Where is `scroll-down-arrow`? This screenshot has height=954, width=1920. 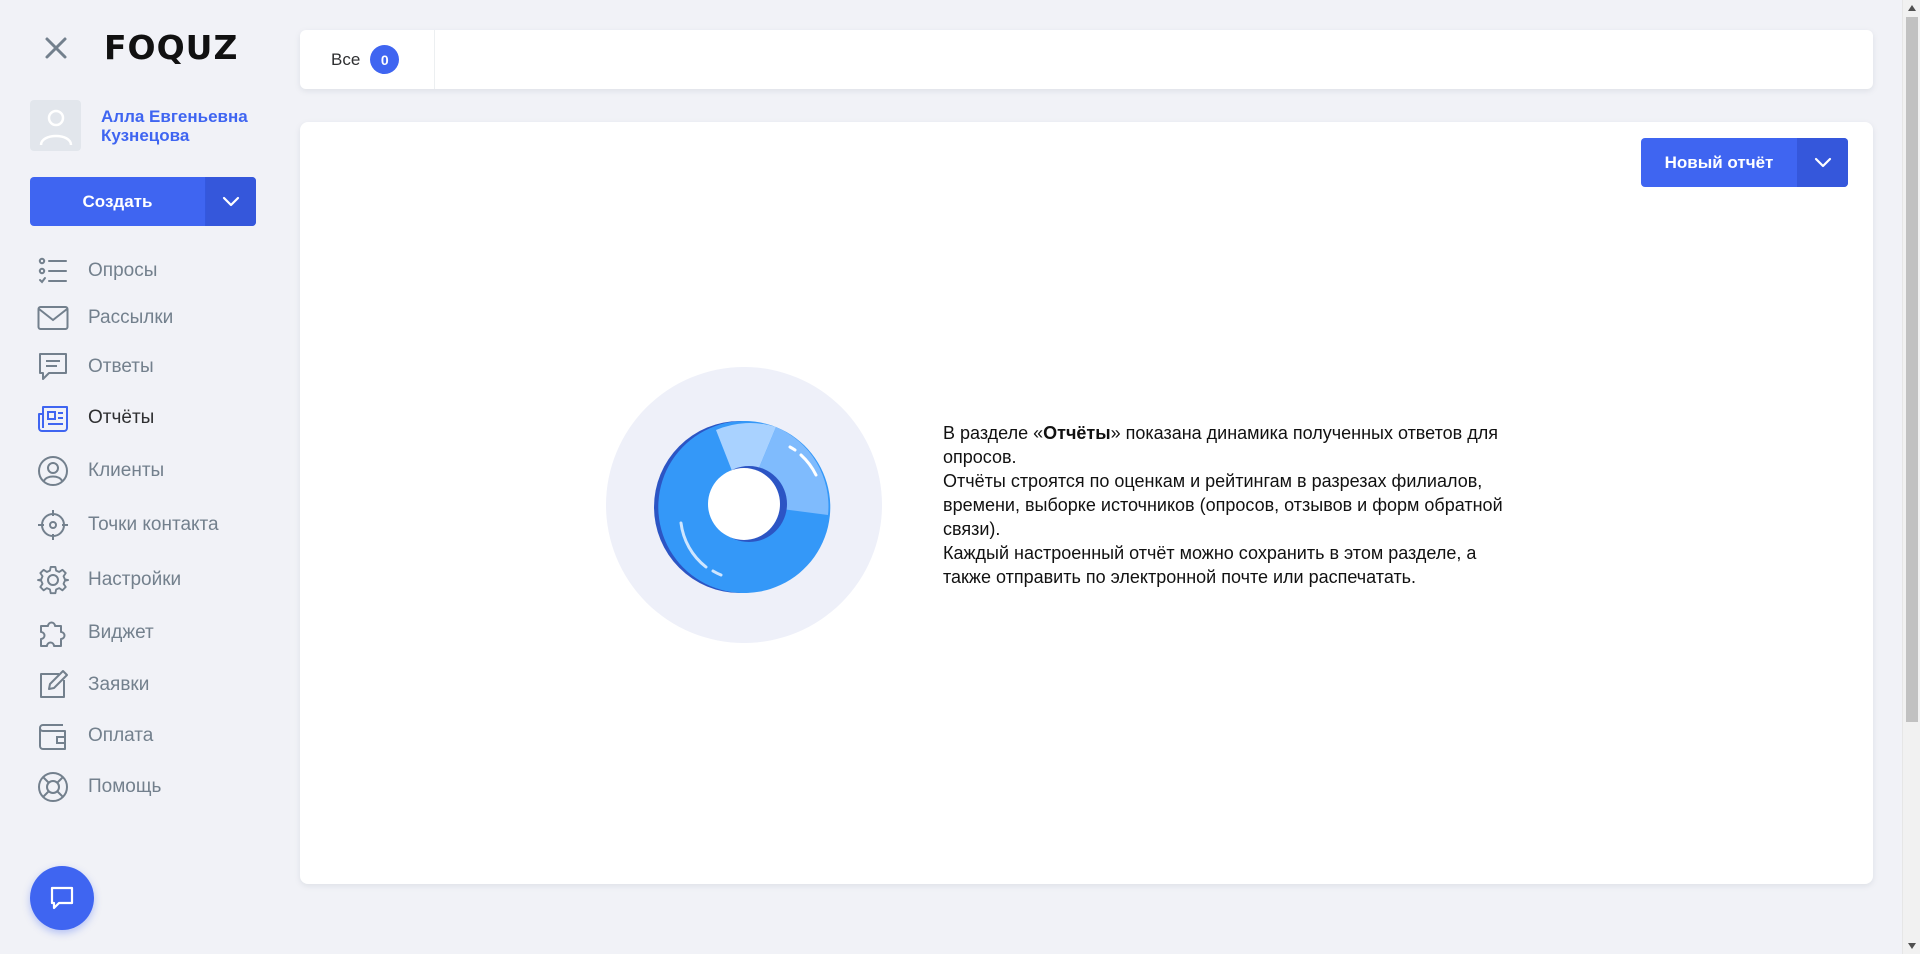
scroll-down-arrow is located at coordinates (1911, 946).